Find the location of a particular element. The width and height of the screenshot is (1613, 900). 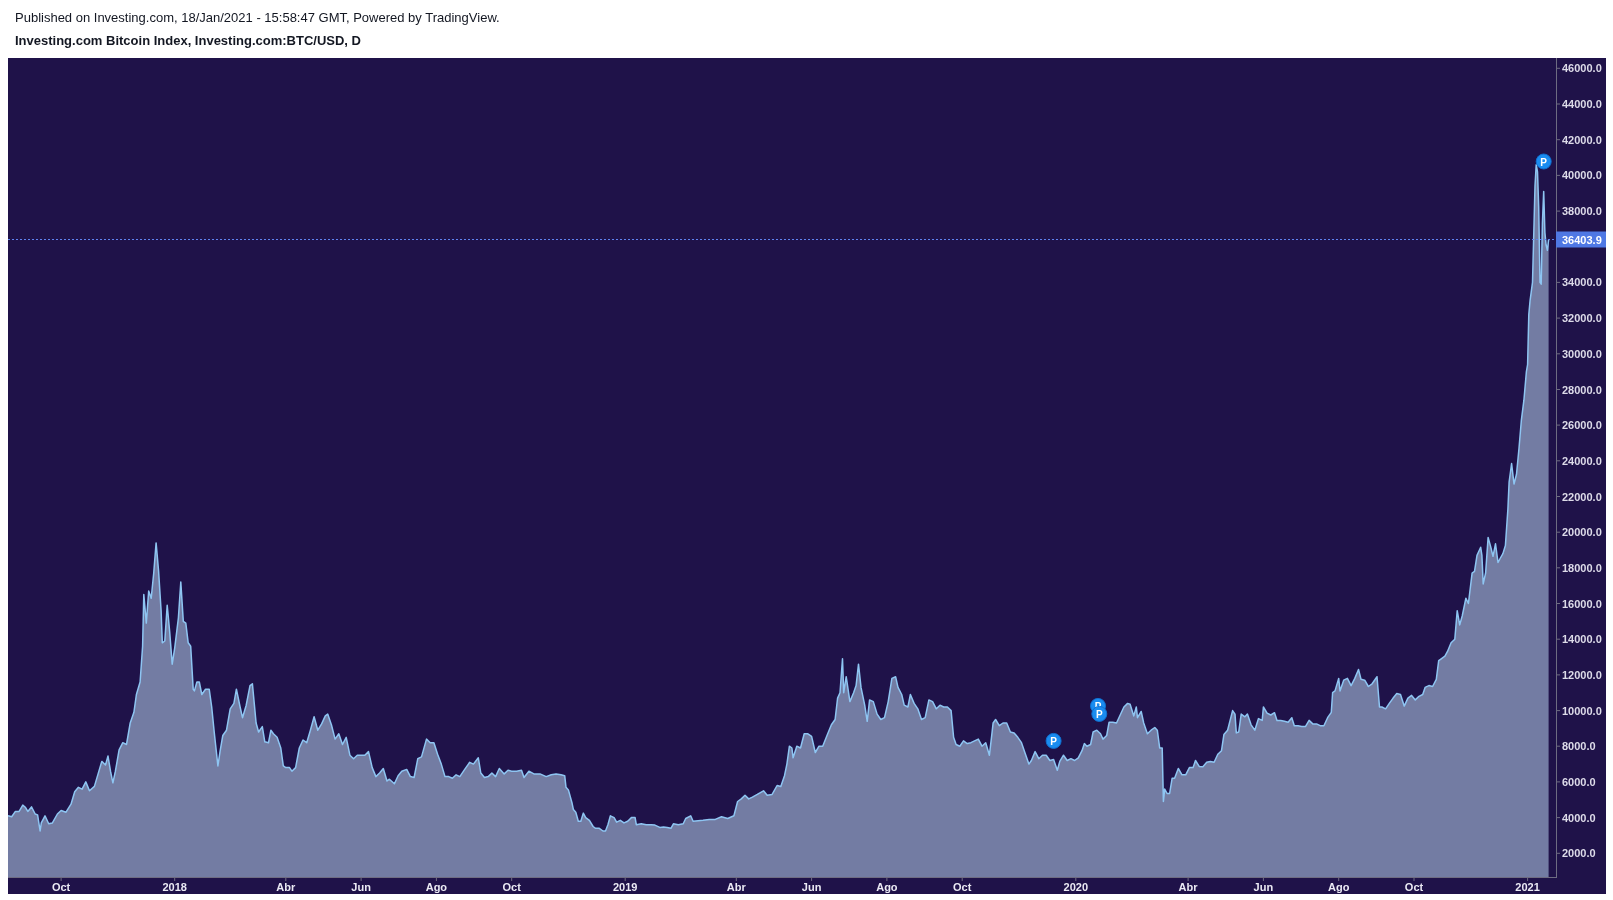

price-axis-label: 44000.0 is located at coordinates (1582, 104).